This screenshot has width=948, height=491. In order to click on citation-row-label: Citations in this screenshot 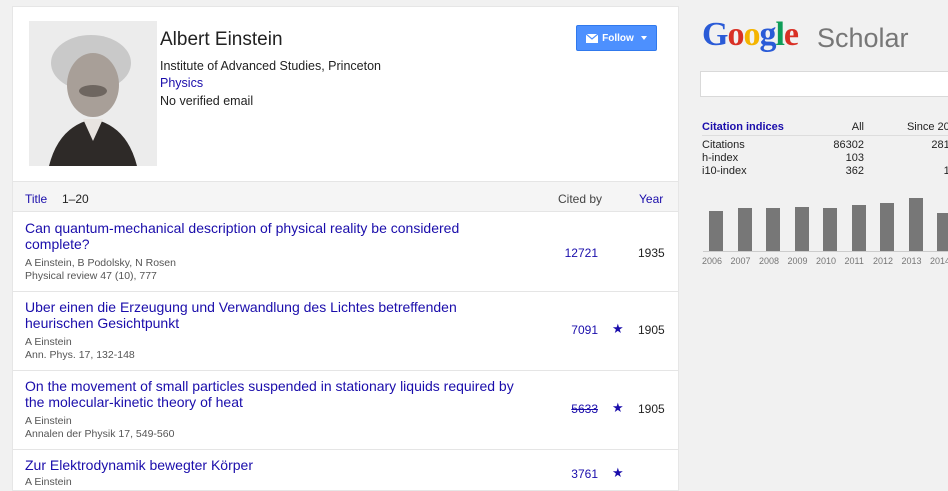, I will do `click(723, 145)`.